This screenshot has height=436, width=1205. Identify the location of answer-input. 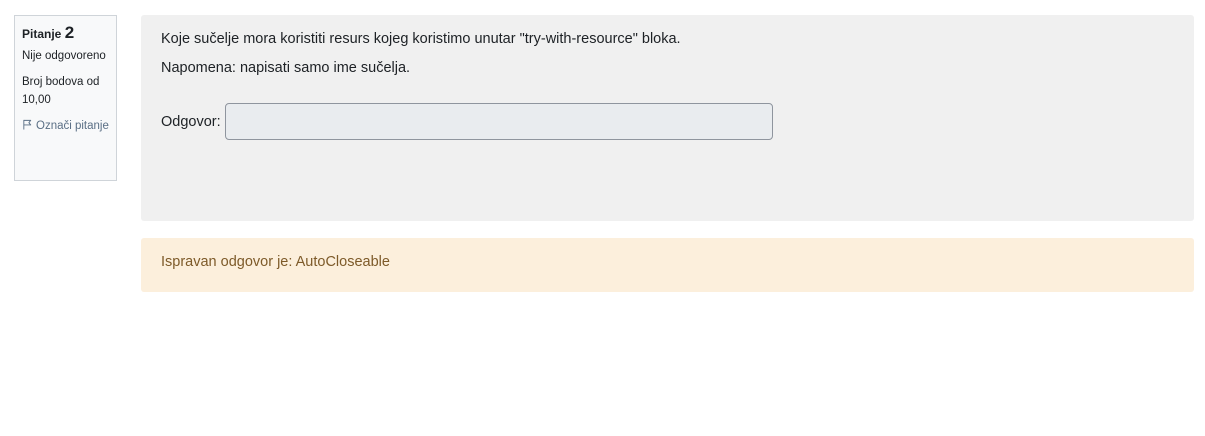
(498, 121).